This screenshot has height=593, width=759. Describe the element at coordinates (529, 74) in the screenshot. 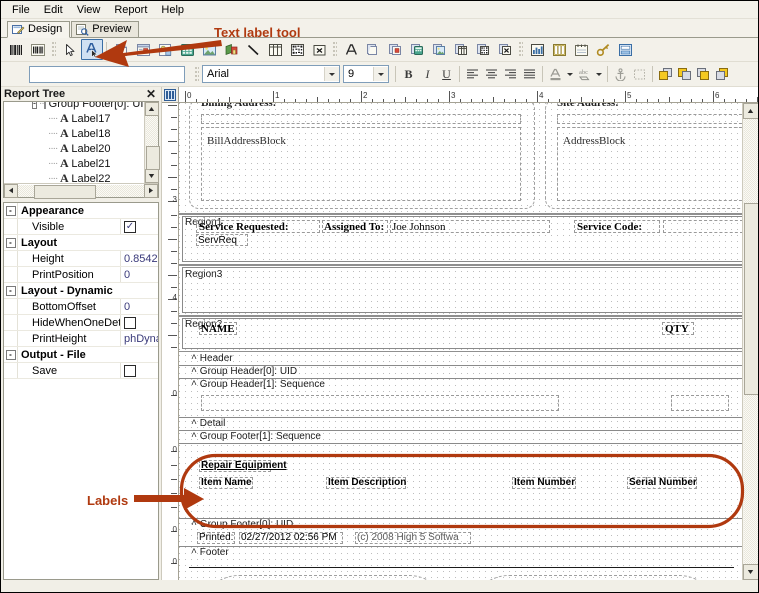

I see `align-justify-icon` at that location.